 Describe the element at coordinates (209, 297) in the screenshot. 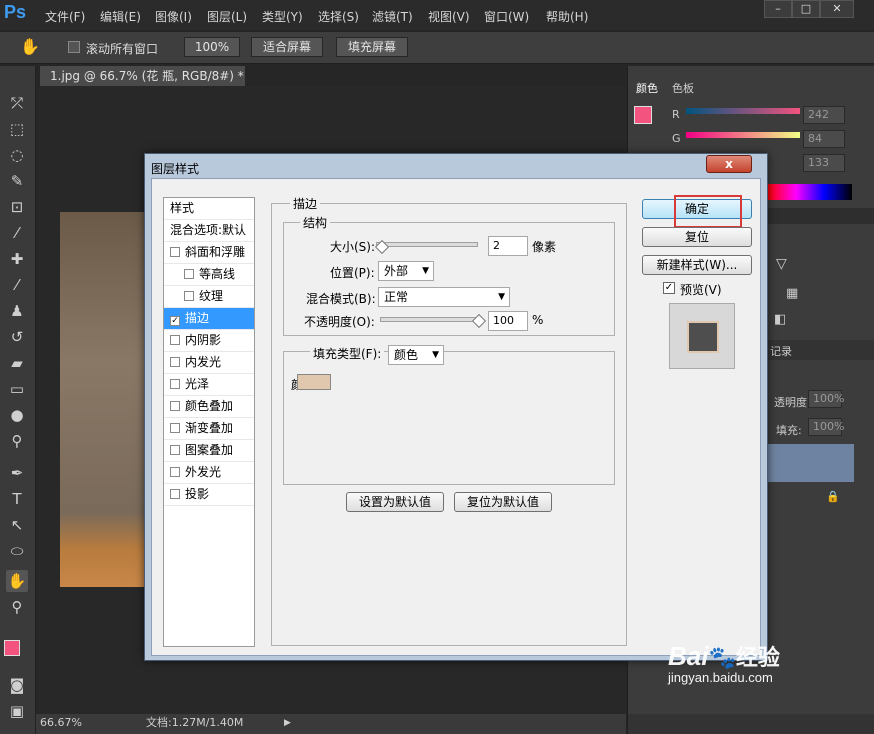

I see `style-list-item: 纹理` at that location.